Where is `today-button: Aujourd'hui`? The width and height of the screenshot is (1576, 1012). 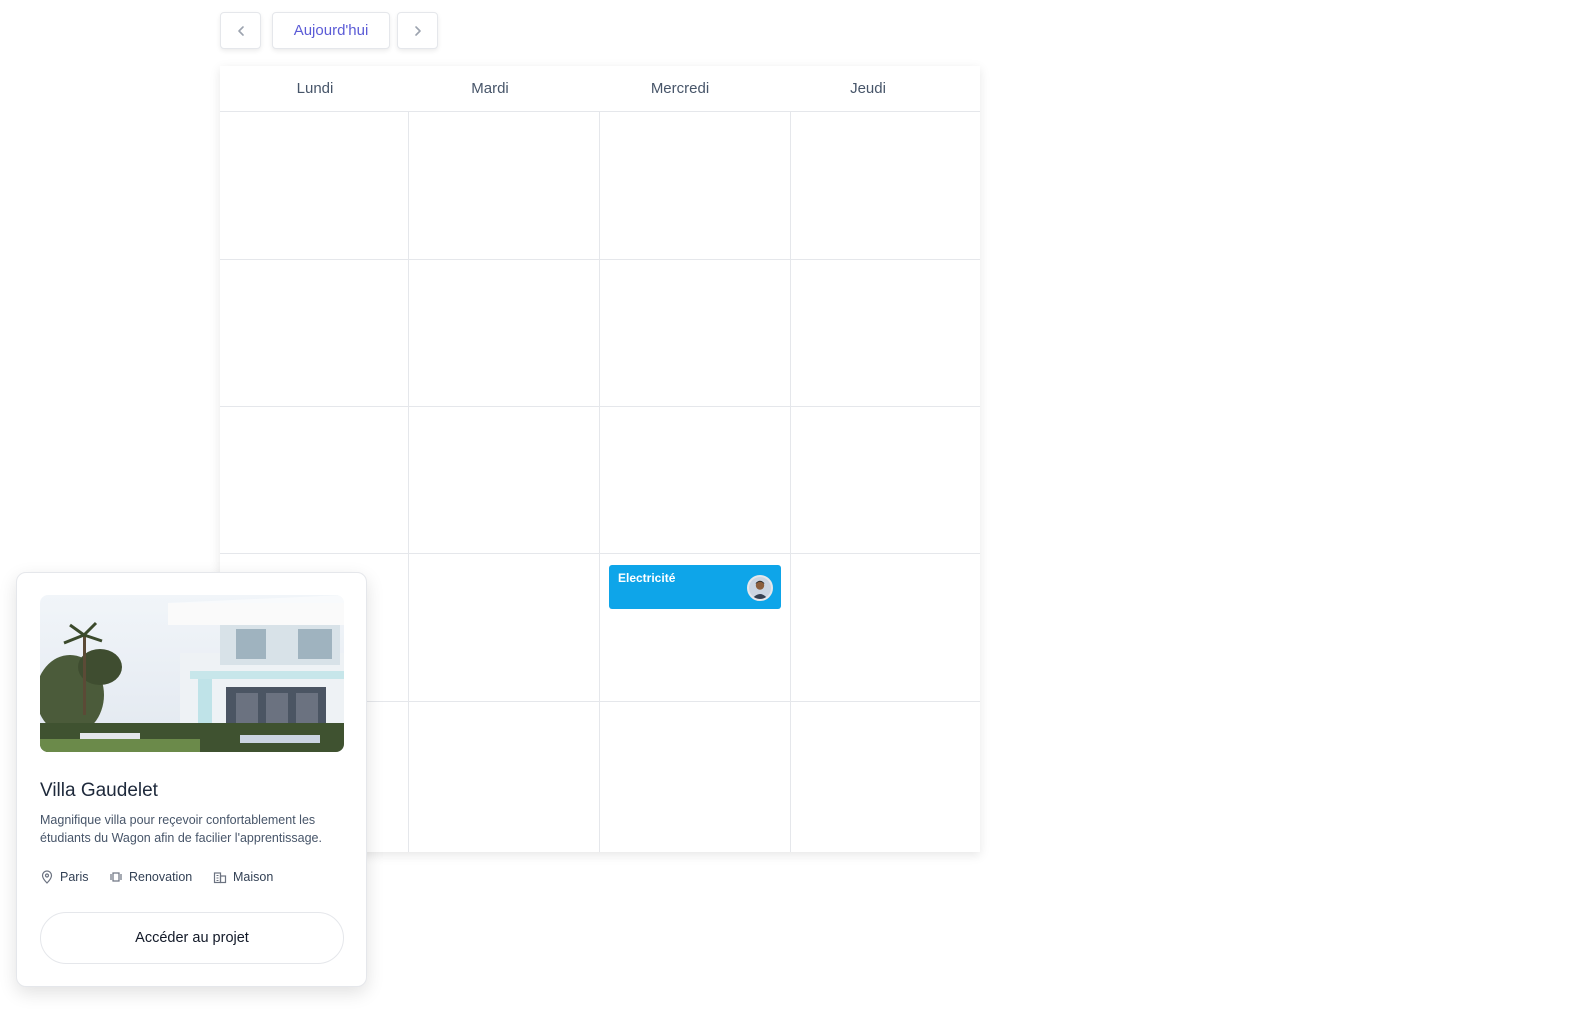
today-button: Aujourd'hui is located at coordinates (331, 30).